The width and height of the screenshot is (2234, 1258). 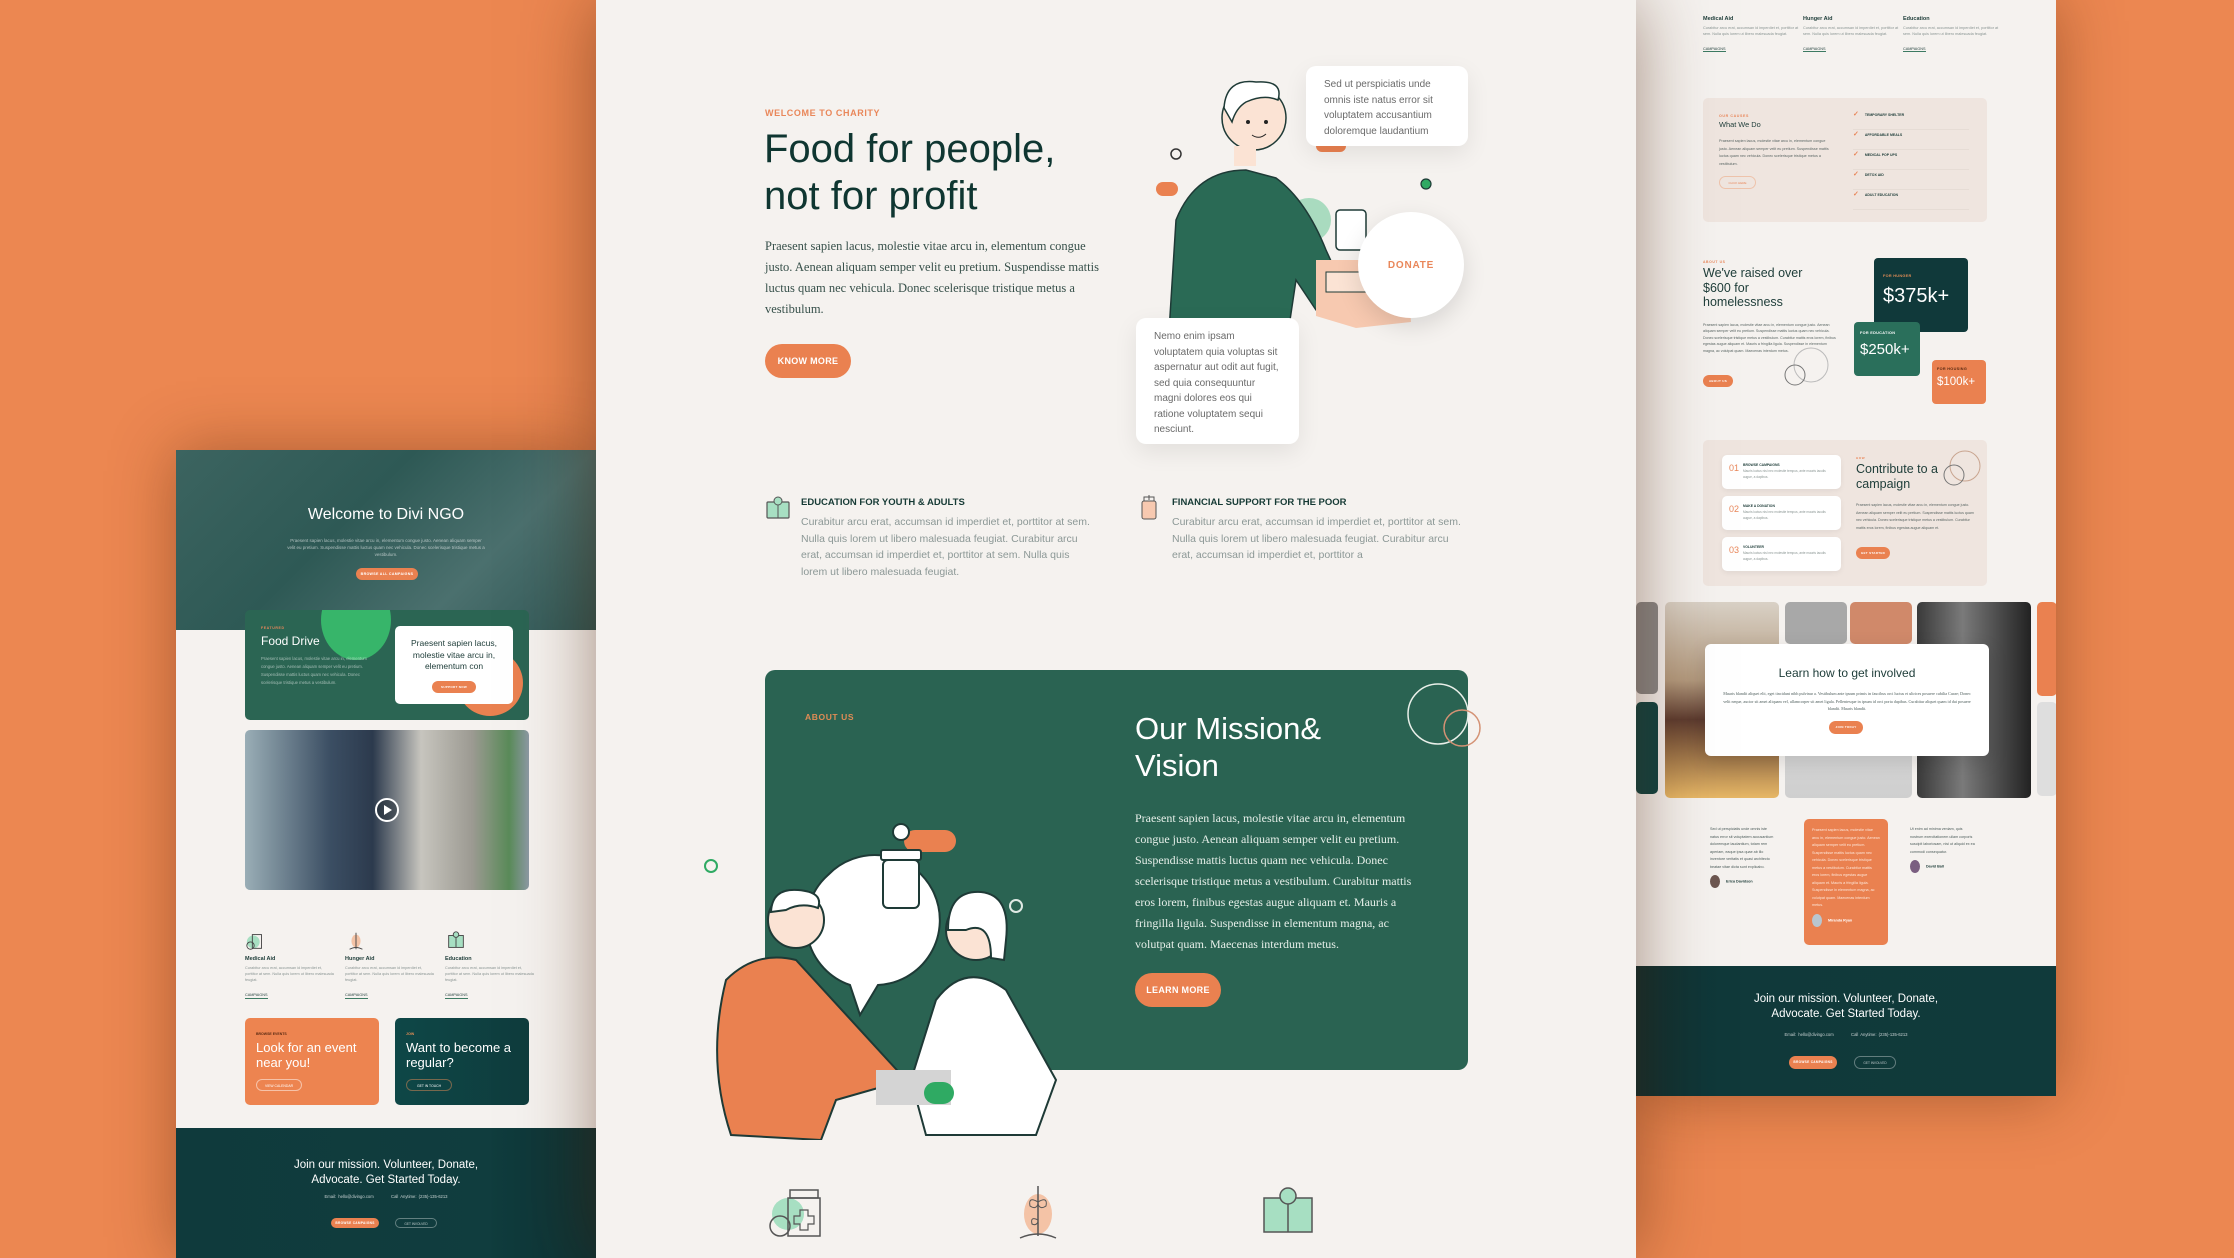 What do you see at coordinates (1734, 116) in the screenshot?
I see `section-eyebrow: OUR CAUSES` at bounding box center [1734, 116].